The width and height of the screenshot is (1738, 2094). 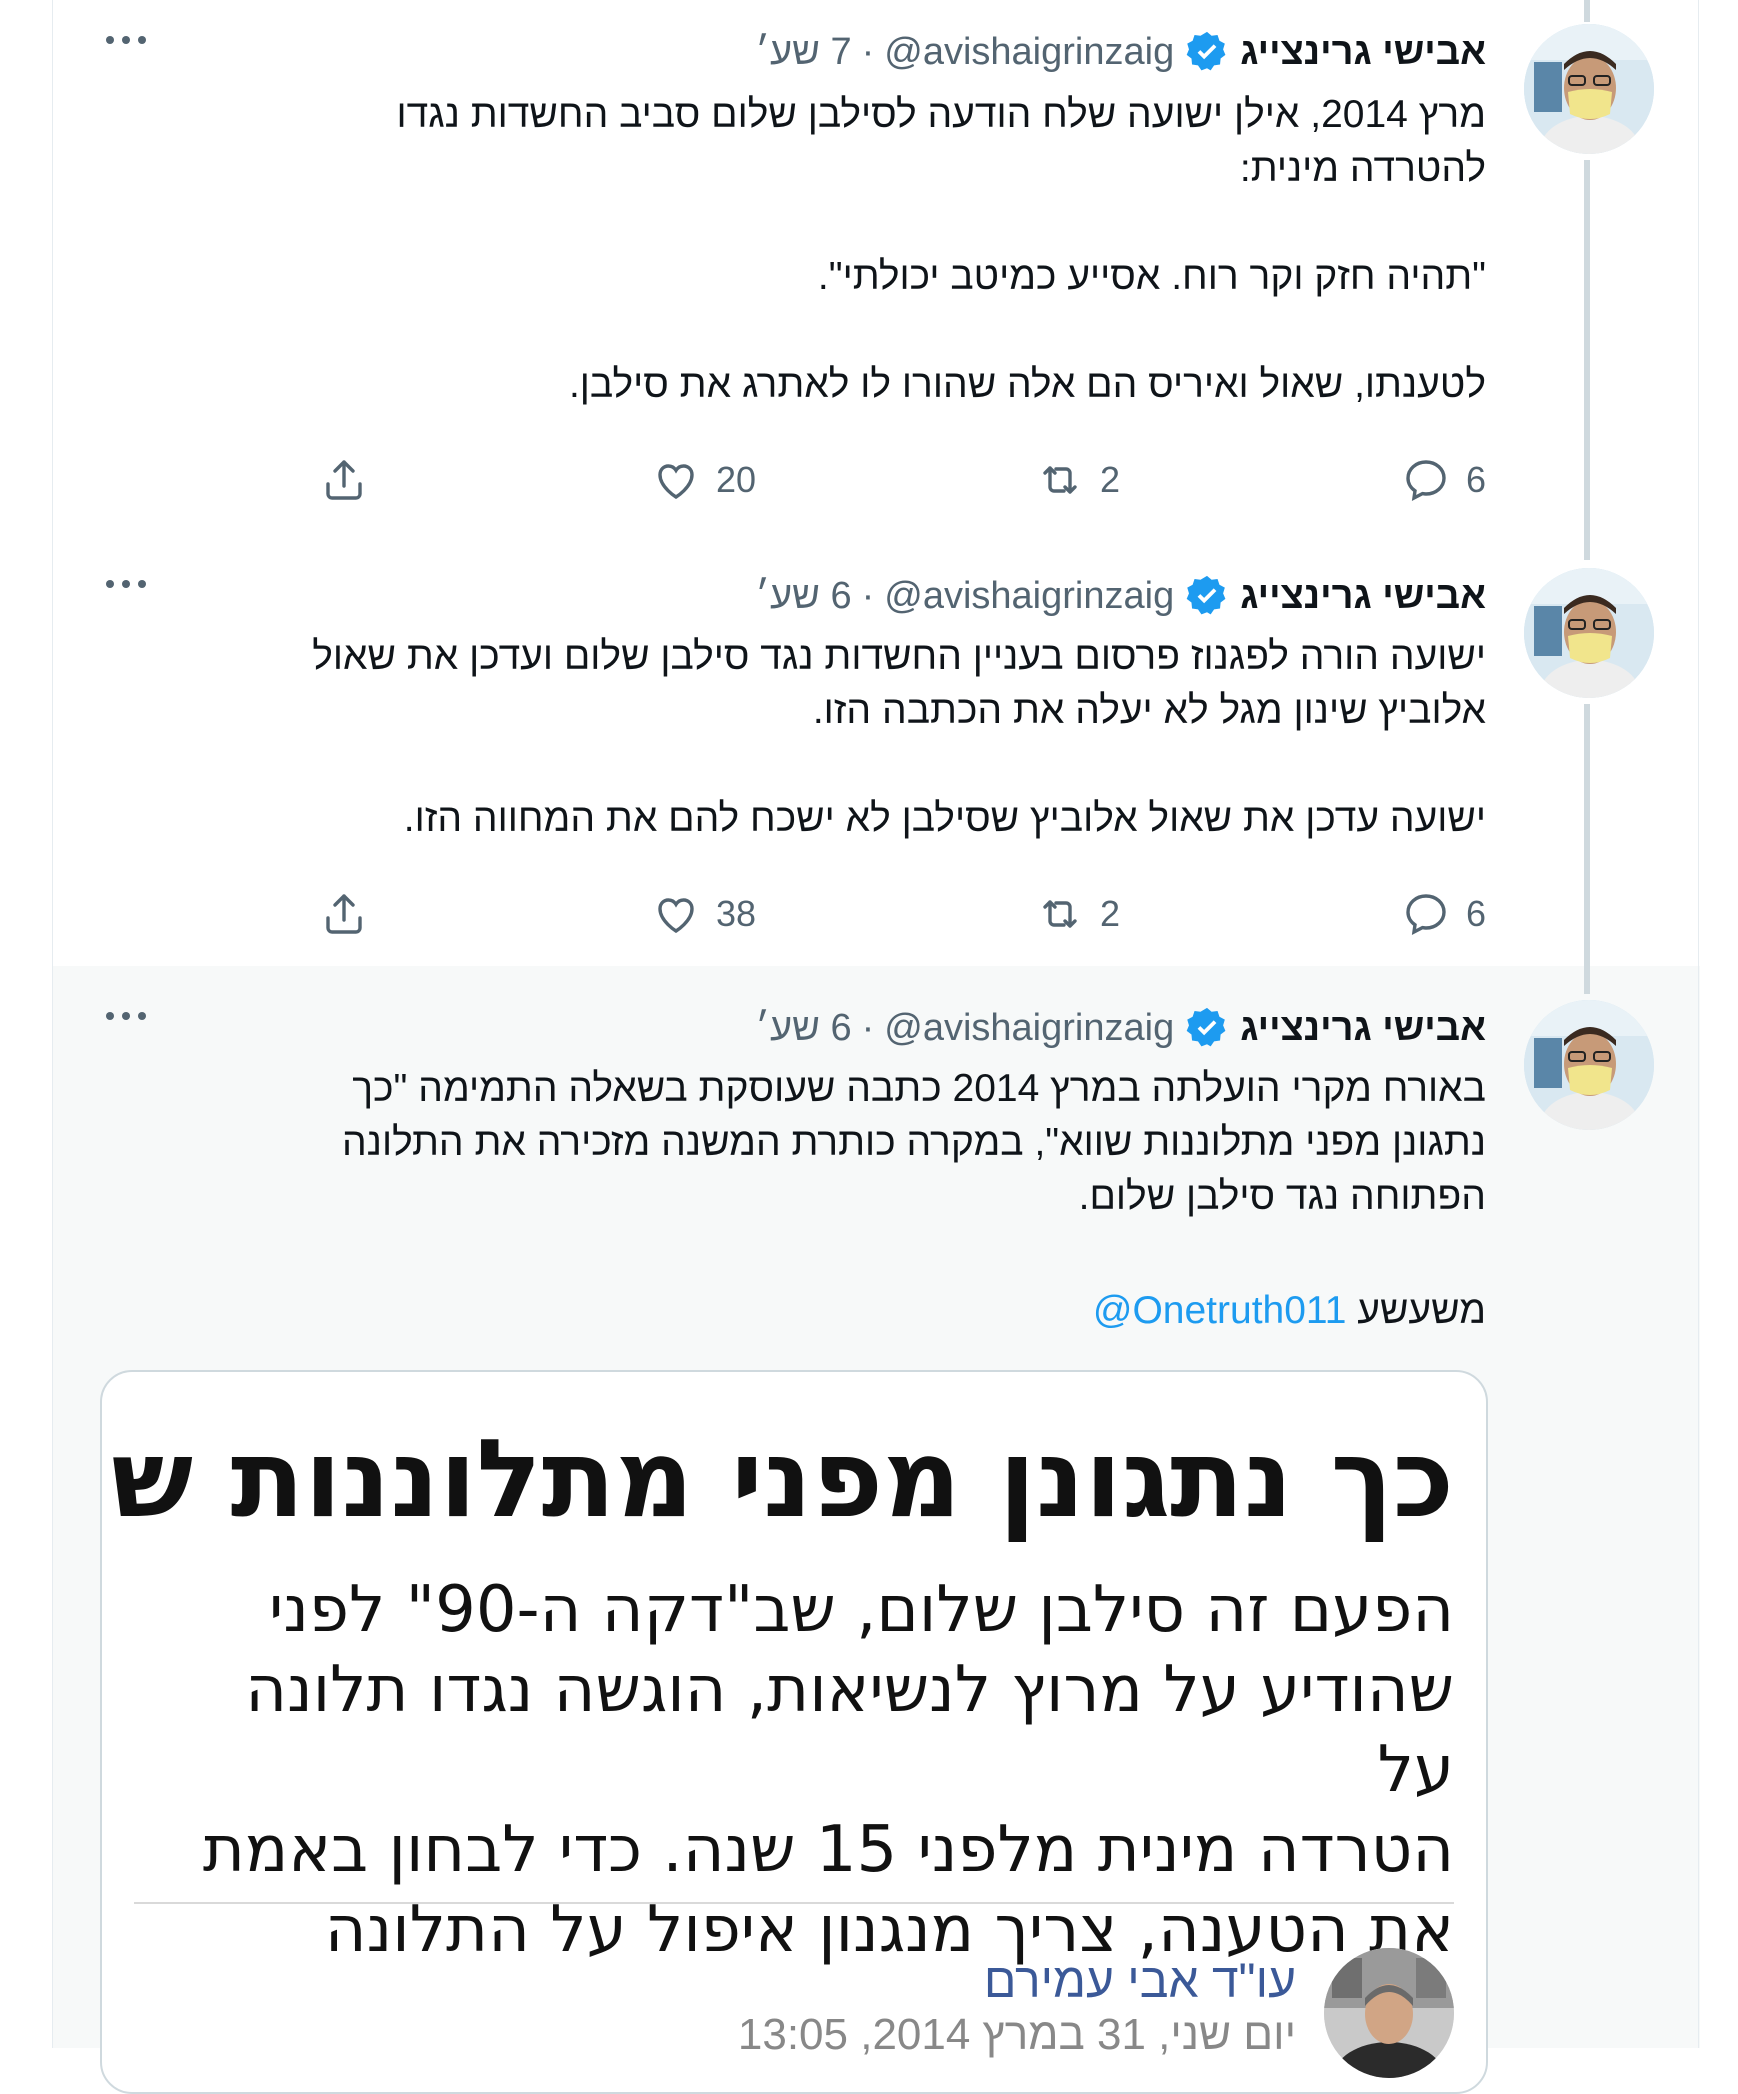 I want to click on image-author-name: עו"ד אבי עמירם, so click(x=1139, y=1981).